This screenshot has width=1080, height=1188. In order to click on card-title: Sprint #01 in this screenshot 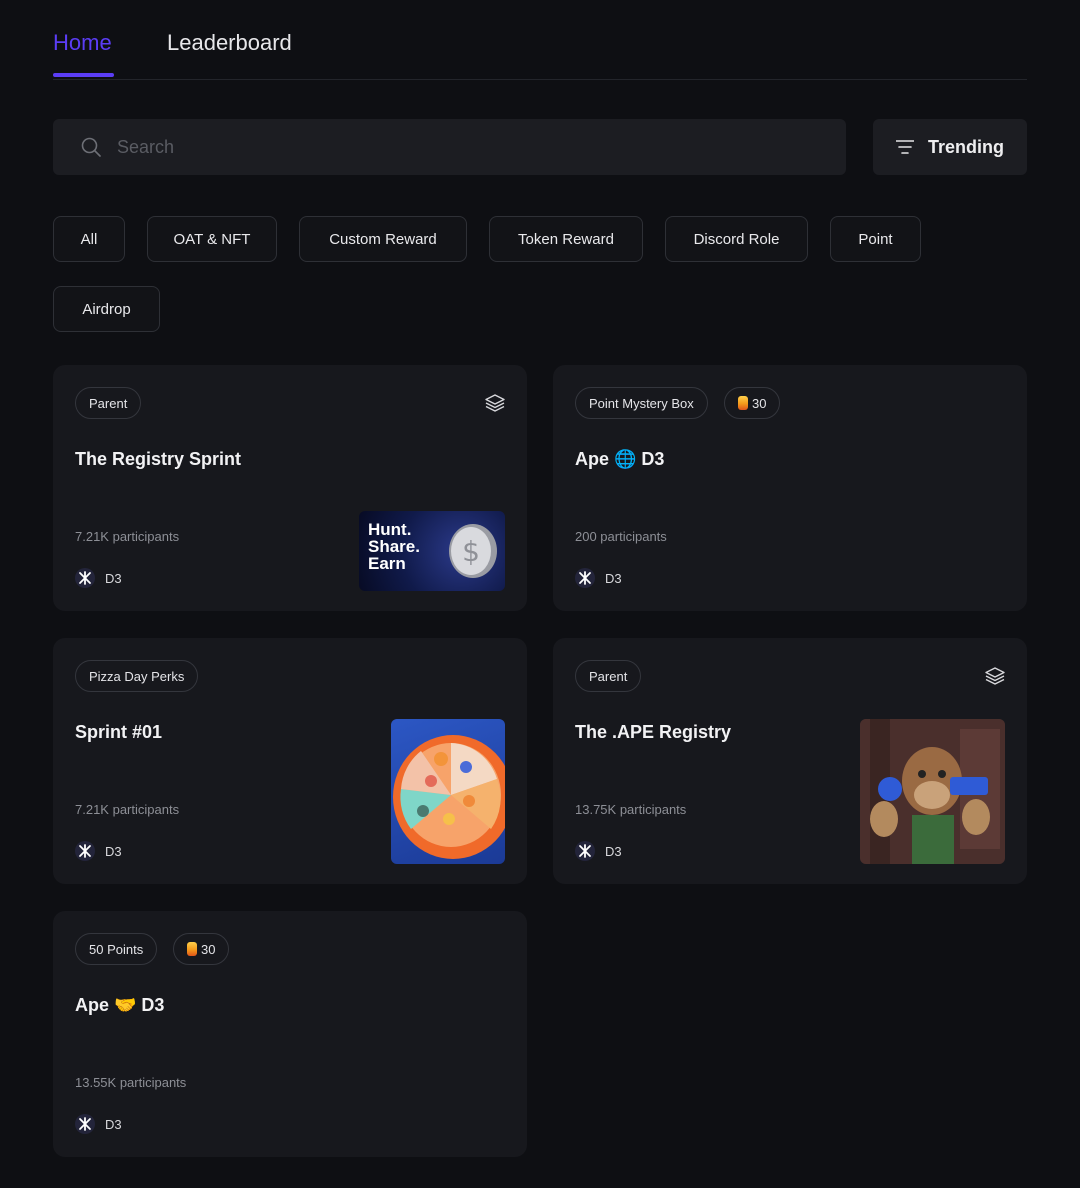, I will do `click(119, 732)`.